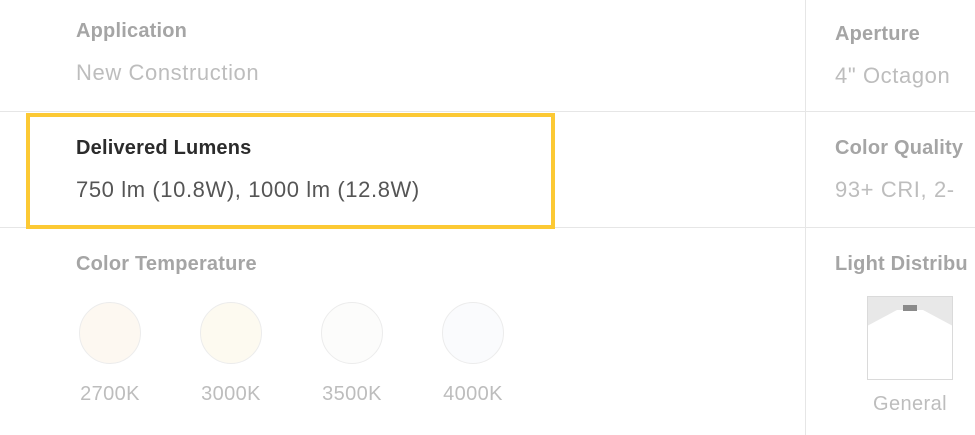 The height and width of the screenshot is (435, 975). What do you see at coordinates (473, 333) in the screenshot?
I see `color-swatch-4000k` at bounding box center [473, 333].